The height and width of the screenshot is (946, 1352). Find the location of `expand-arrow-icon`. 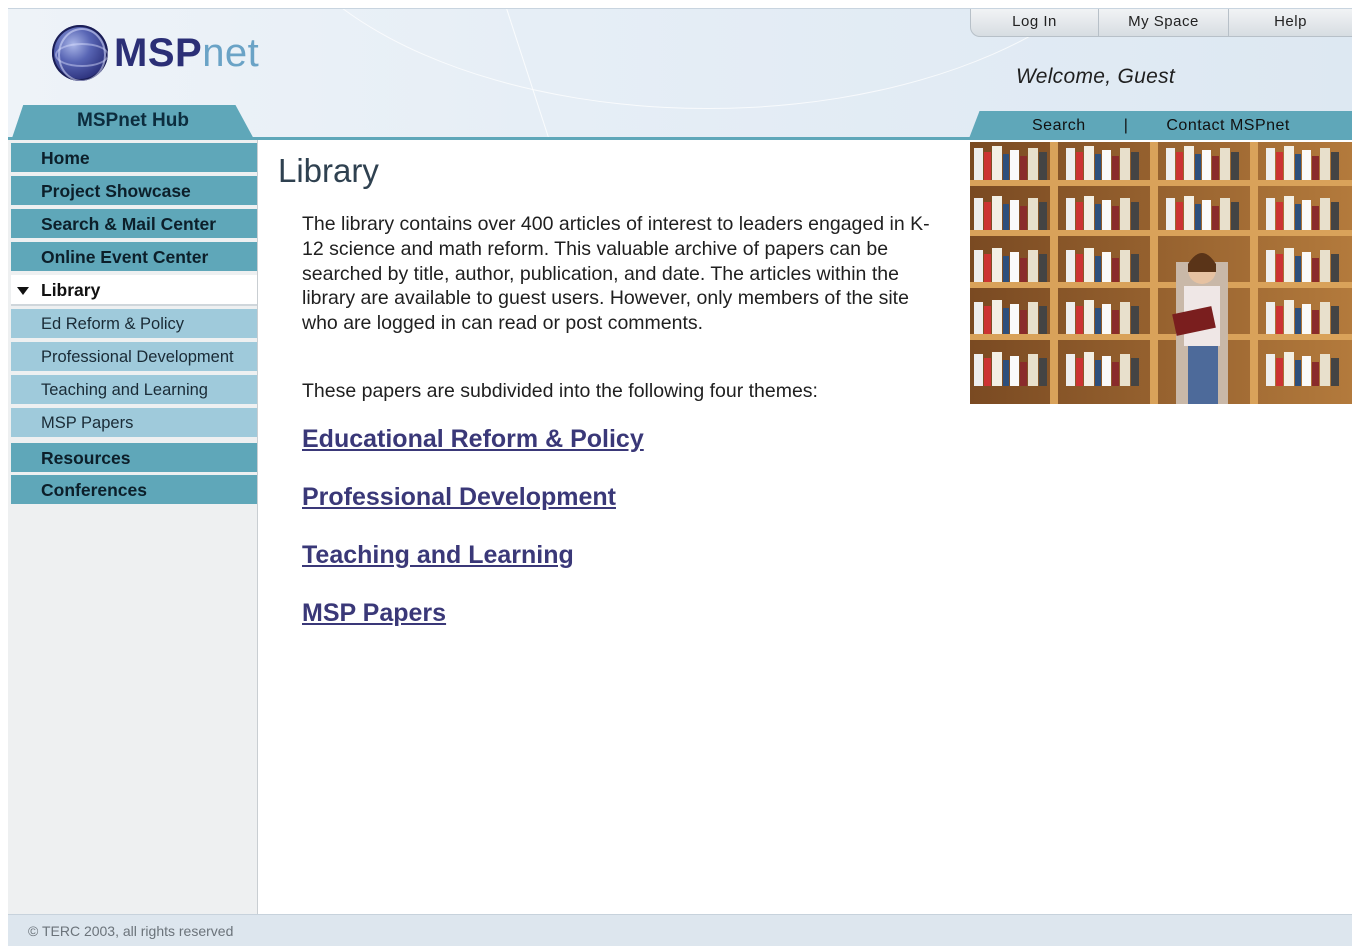

expand-arrow-icon is located at coordinates (23, 291).